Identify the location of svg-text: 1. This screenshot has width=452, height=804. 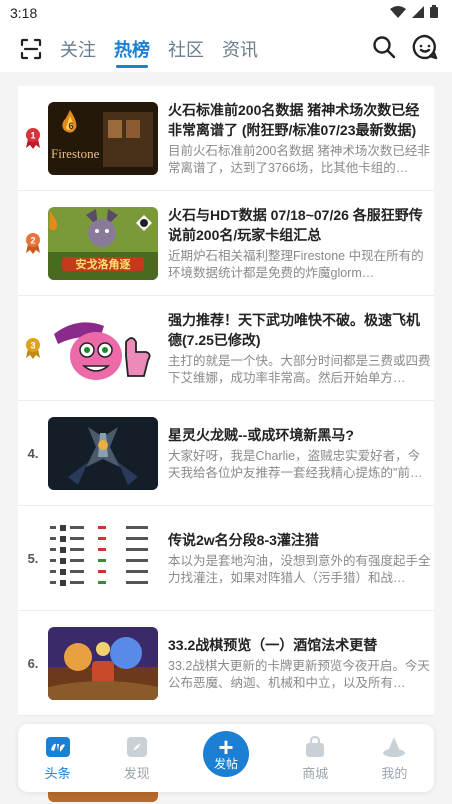
(32, 136).